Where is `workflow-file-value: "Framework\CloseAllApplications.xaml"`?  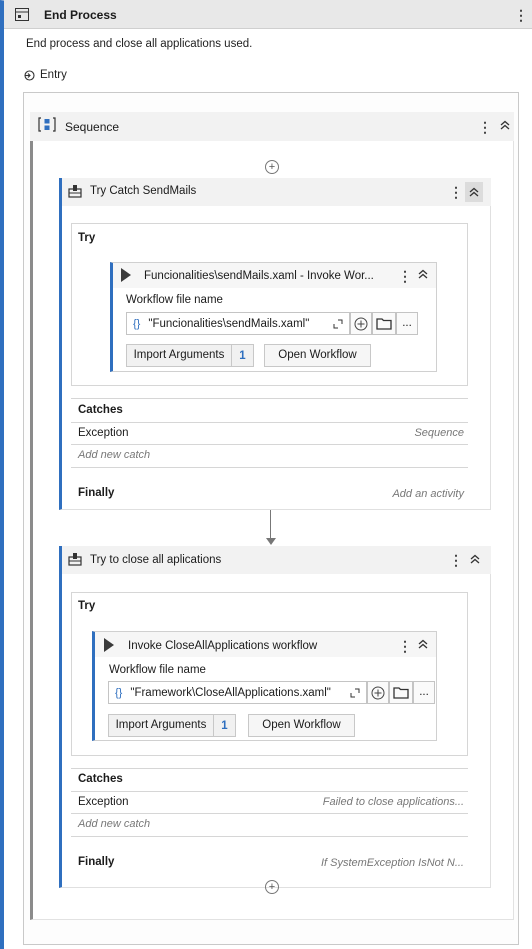
workflow-file-value: "Framework\CloseAllApplications.xaml" is located at coordinates (230, 692).